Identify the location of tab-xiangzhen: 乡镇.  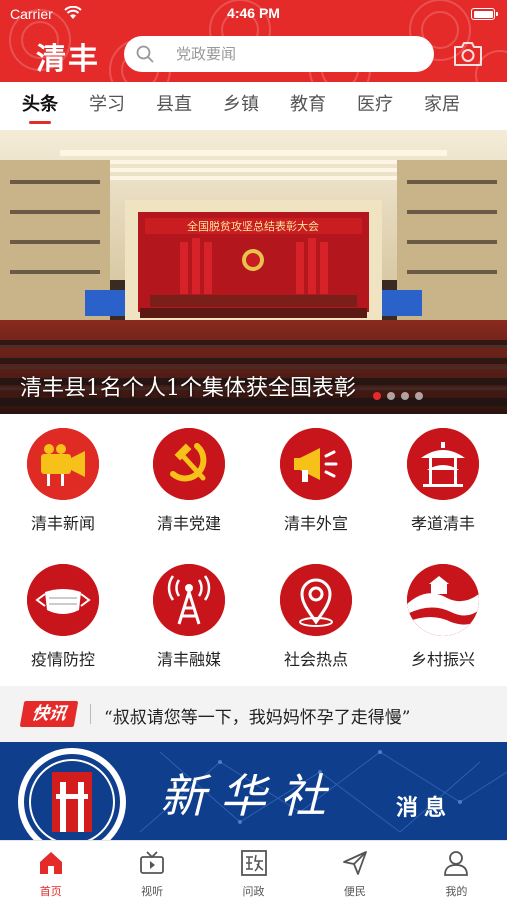
(241, 106).